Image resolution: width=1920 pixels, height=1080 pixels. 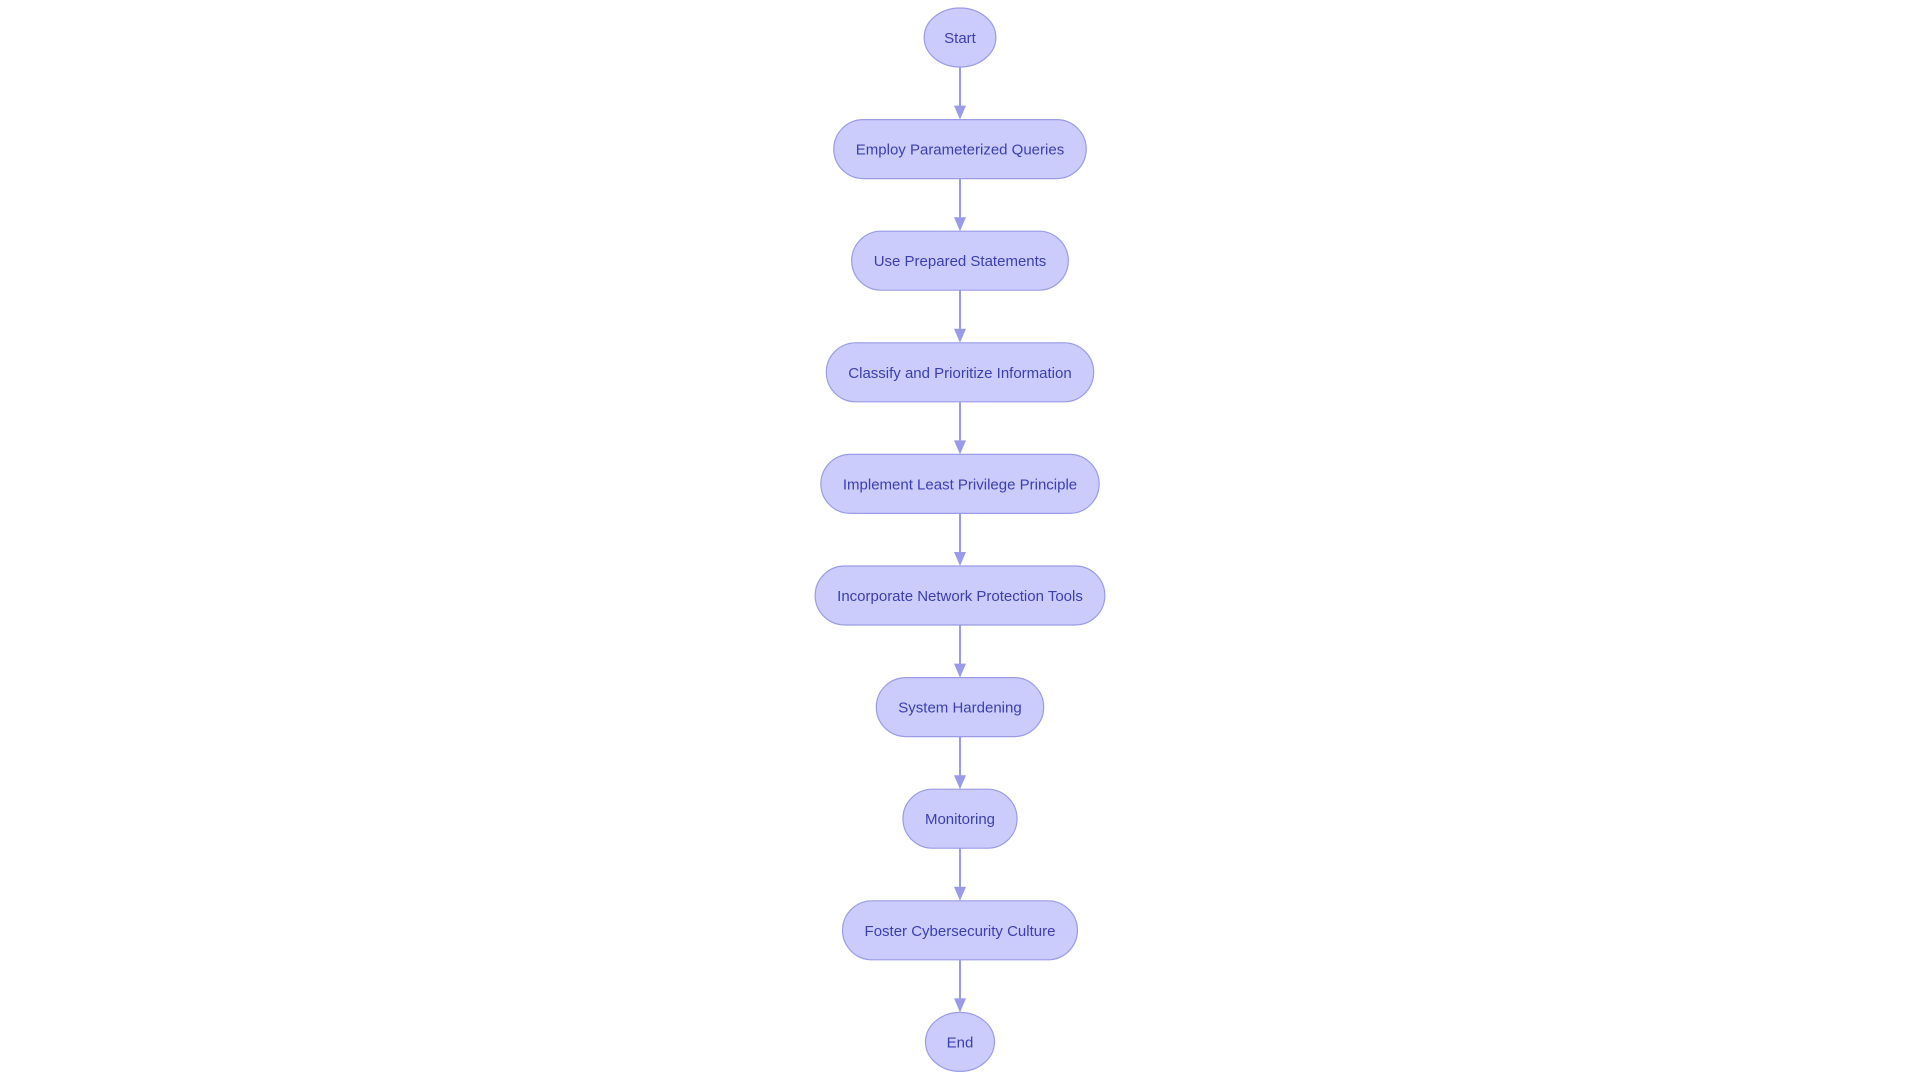 I want to click on edge-employ-to-prepared, so click(x=960, y=205).